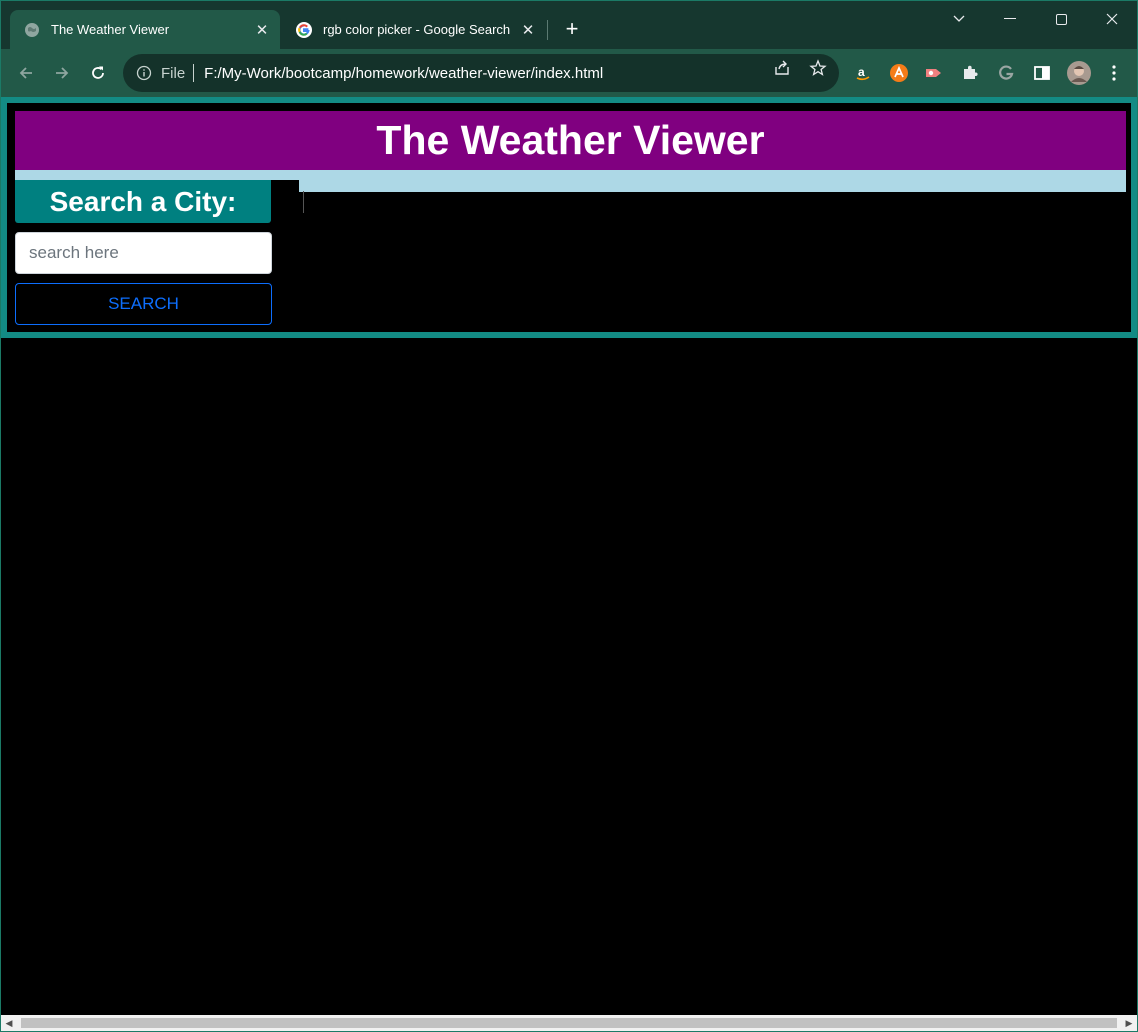  Describe the element at coordinates (818, 68) in the screenshot. I see `star-icon` at that location.